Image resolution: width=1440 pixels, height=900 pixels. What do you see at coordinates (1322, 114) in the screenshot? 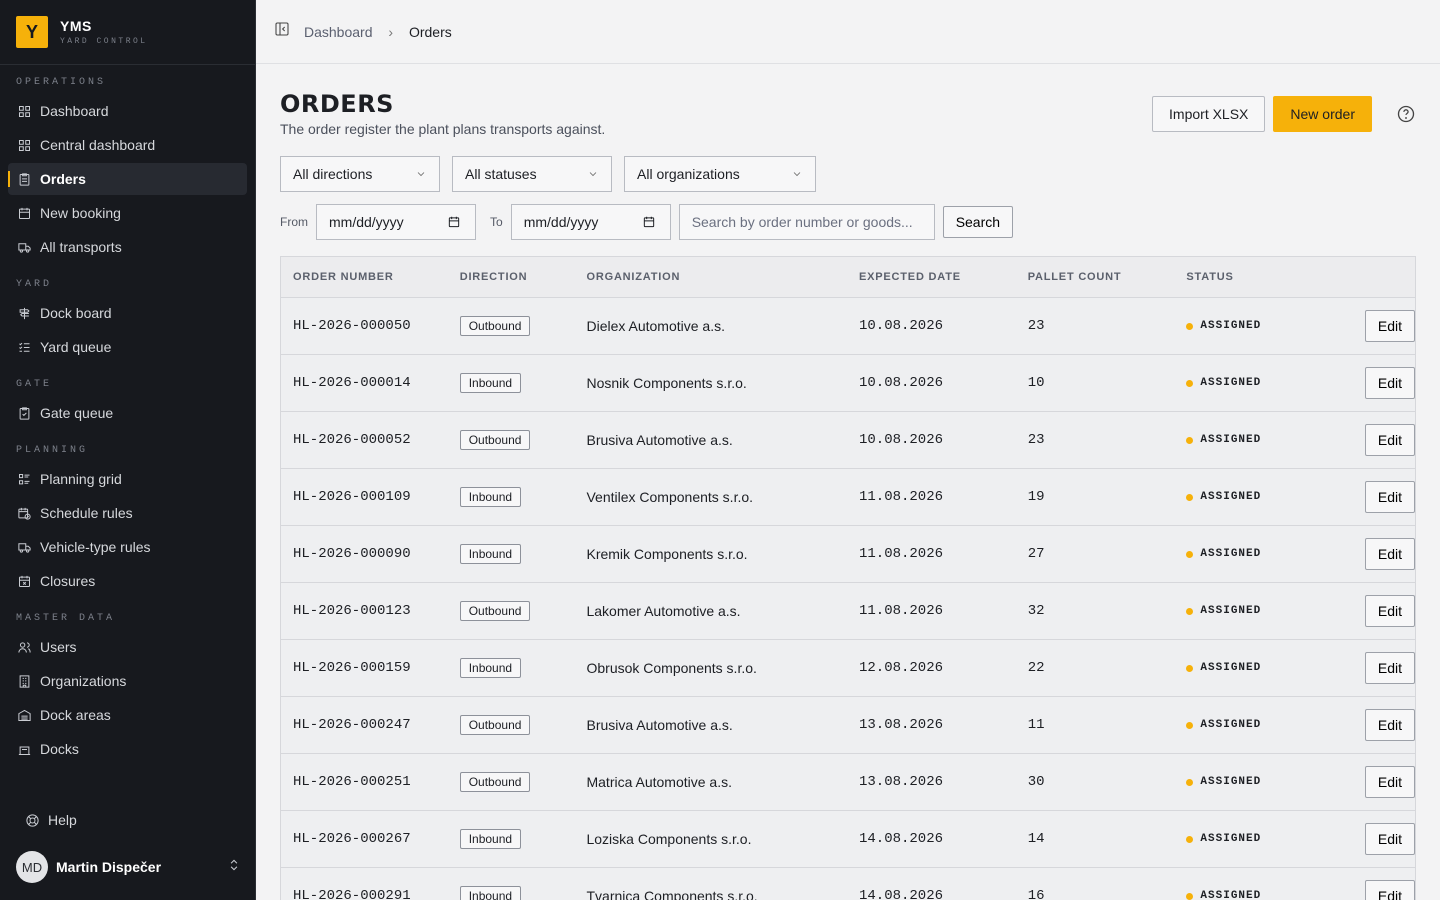
I see `new-order-button: New order` at bounding box center [1322, 114].